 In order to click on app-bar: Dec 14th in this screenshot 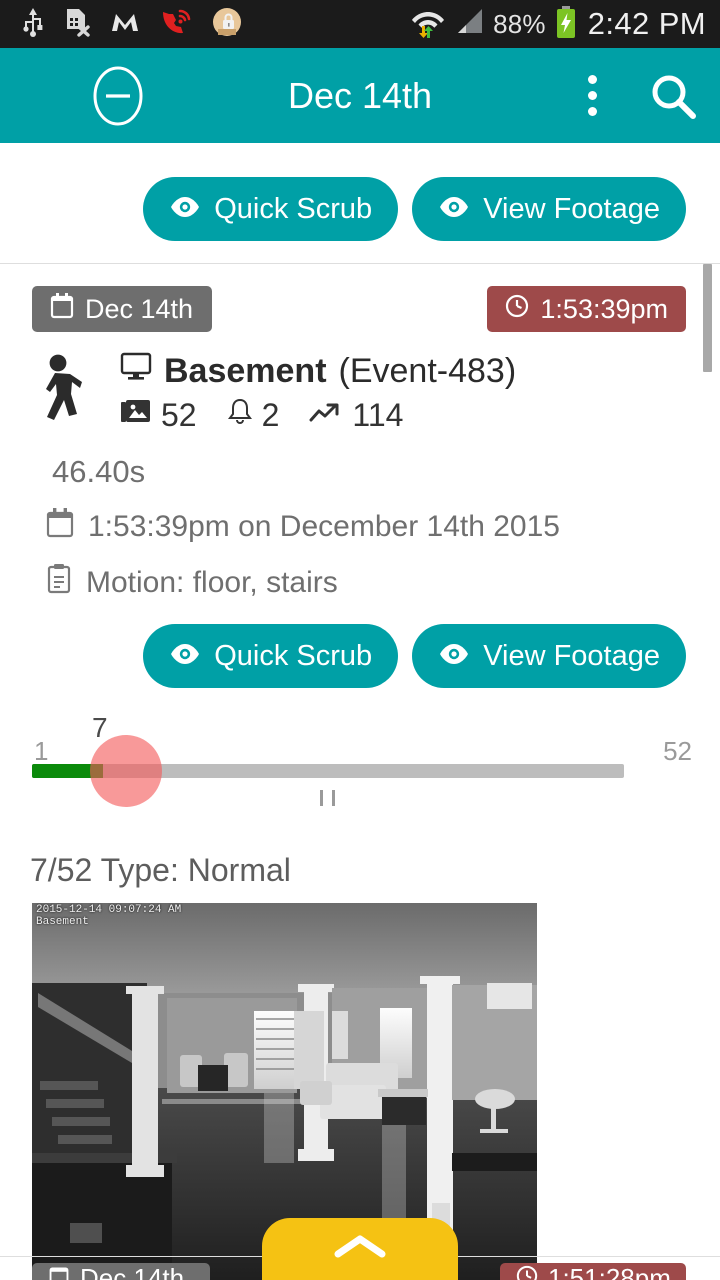, I will do `click(360, 95)`.